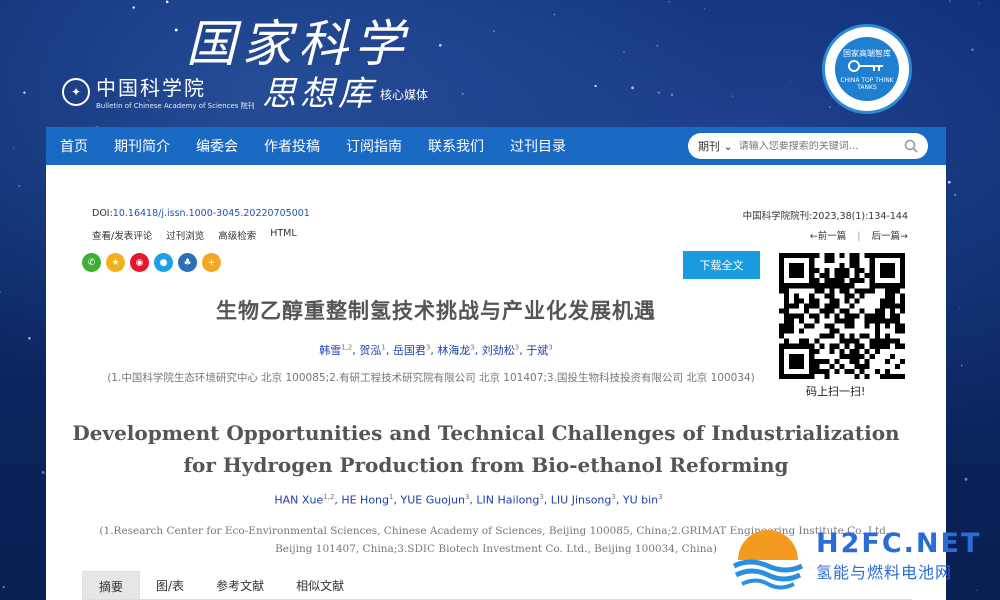  What do you see at coordinates (122, 235) in the screenshot?
I see `tool-comments-link: 查看/发表评论` at bounding box center [122, 235].